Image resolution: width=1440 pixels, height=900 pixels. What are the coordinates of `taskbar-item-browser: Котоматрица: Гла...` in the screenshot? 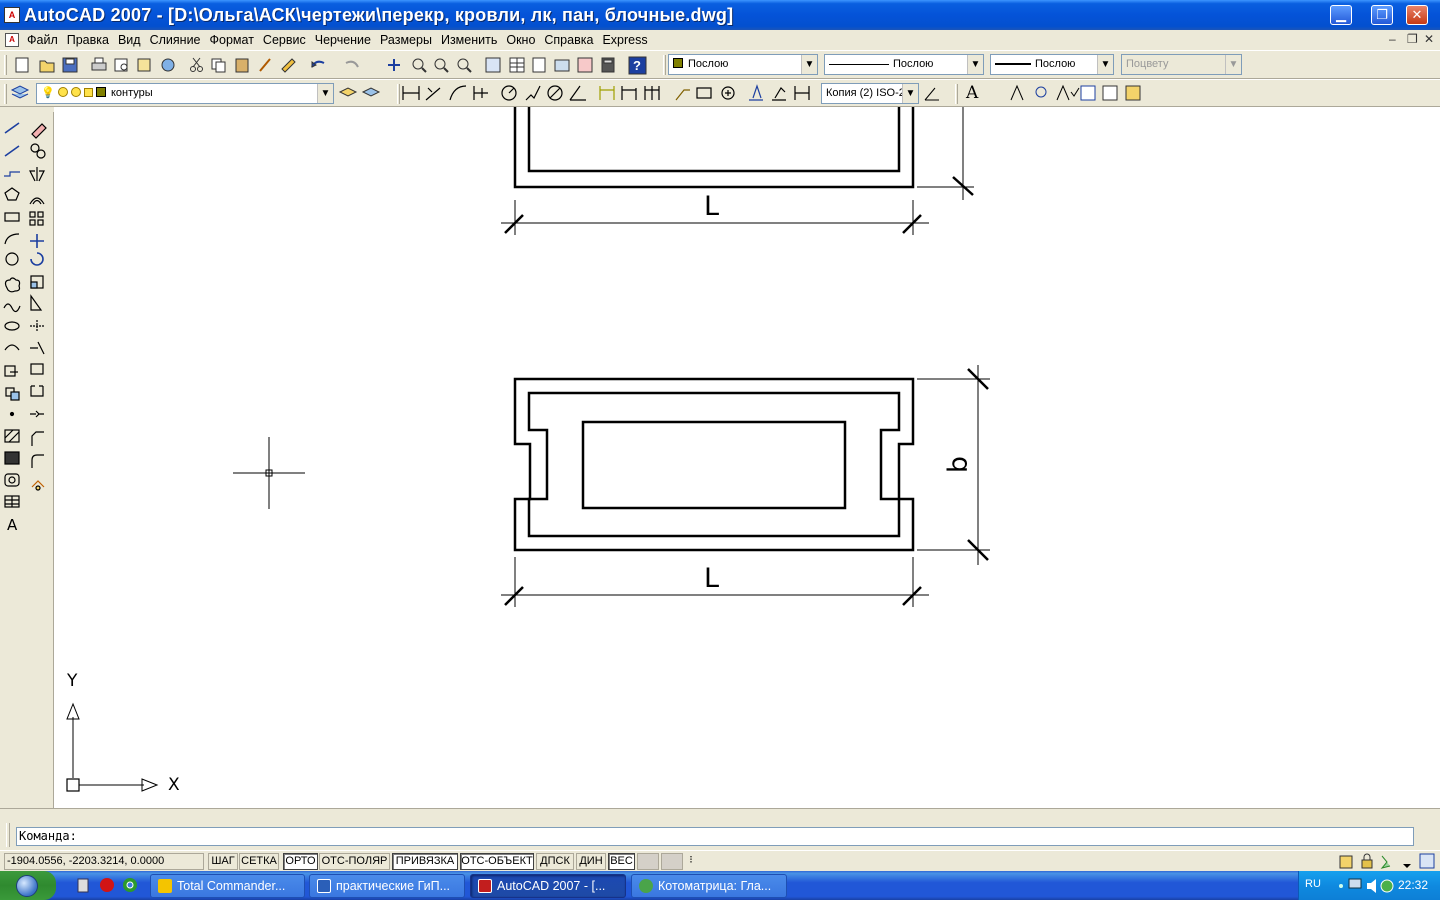 It's located at (709, 886).